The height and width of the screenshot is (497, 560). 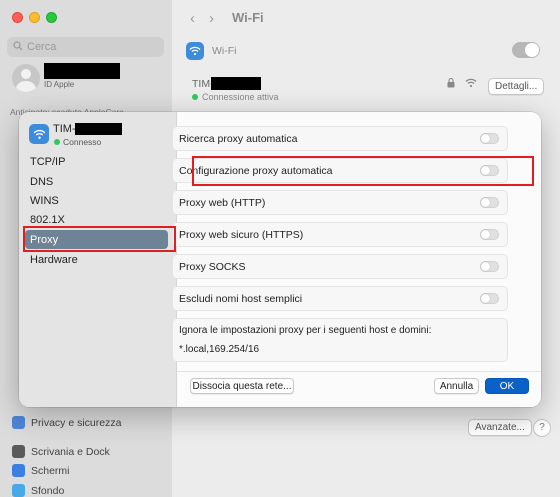 I want to click on wifi-toggle, so click(x=526, y=50).